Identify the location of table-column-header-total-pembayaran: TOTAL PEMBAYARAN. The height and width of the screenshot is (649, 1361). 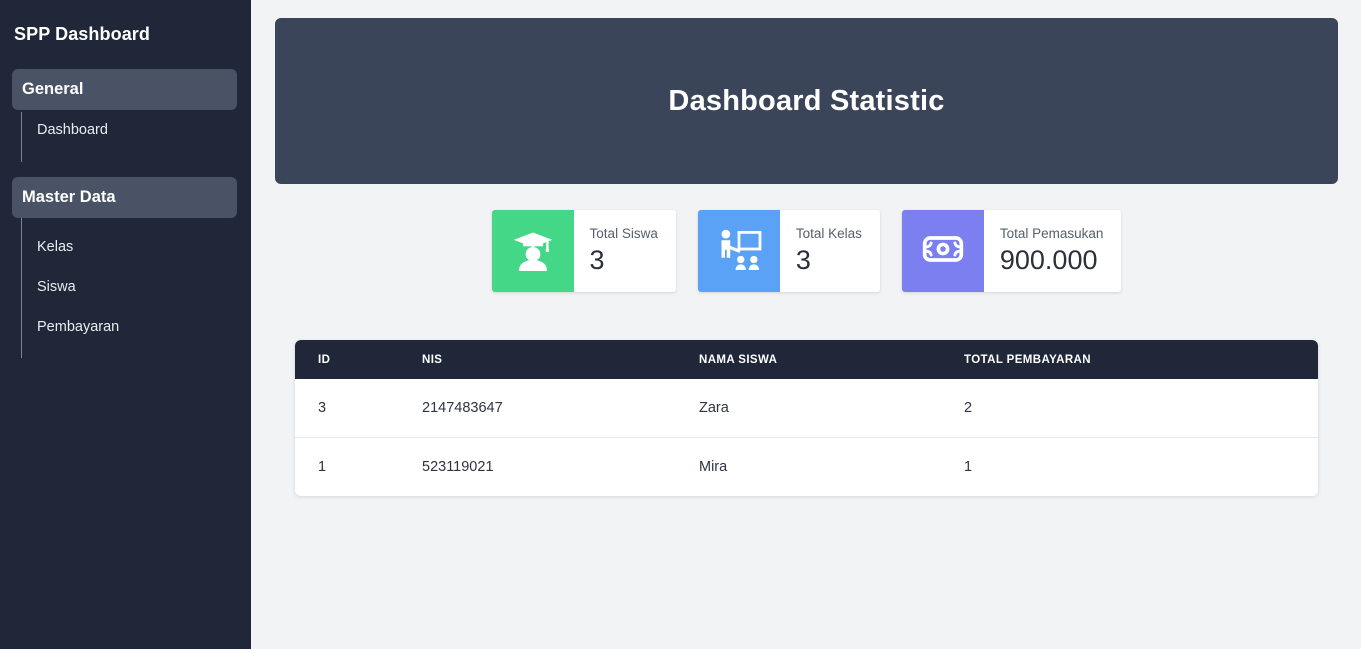
(1141, 359).